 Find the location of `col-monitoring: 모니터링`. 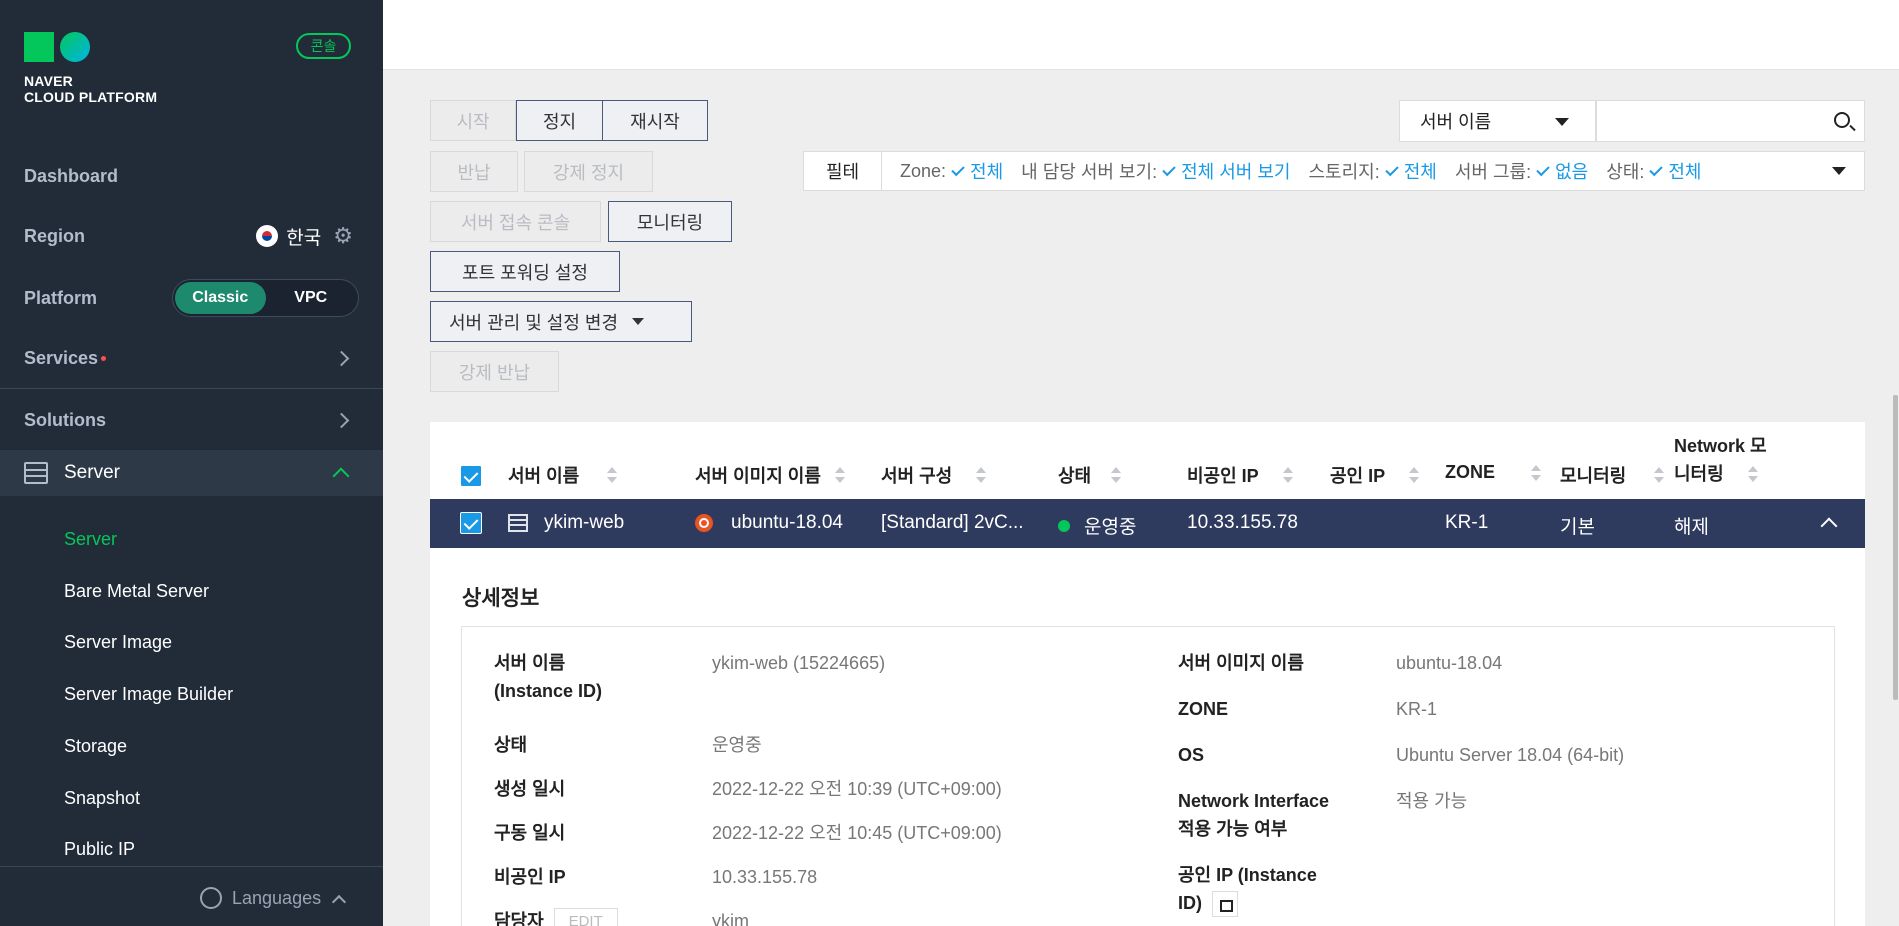

col-monitoring: 모니터링 is located at coordinates (1612, 475).